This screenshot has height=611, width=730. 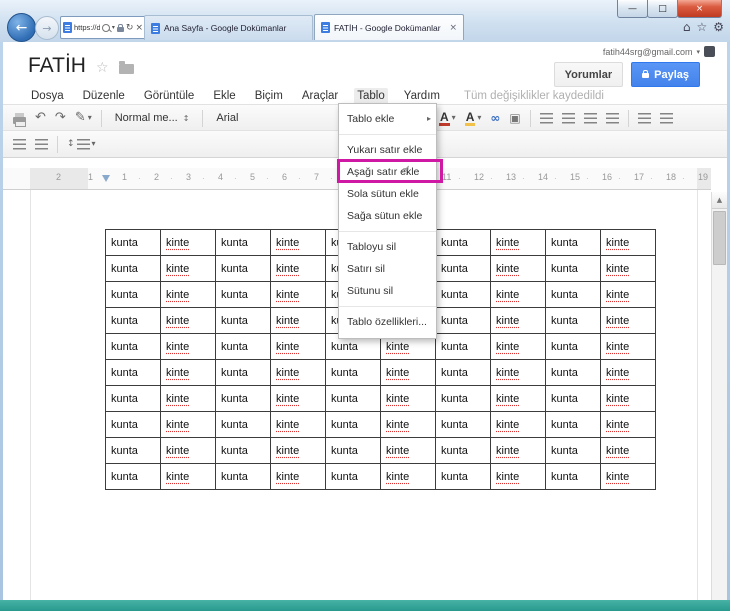 What do you see at coordinates (41, 144) in the screenshot?
I see `align-right-button` at bounding box center [41, 144].